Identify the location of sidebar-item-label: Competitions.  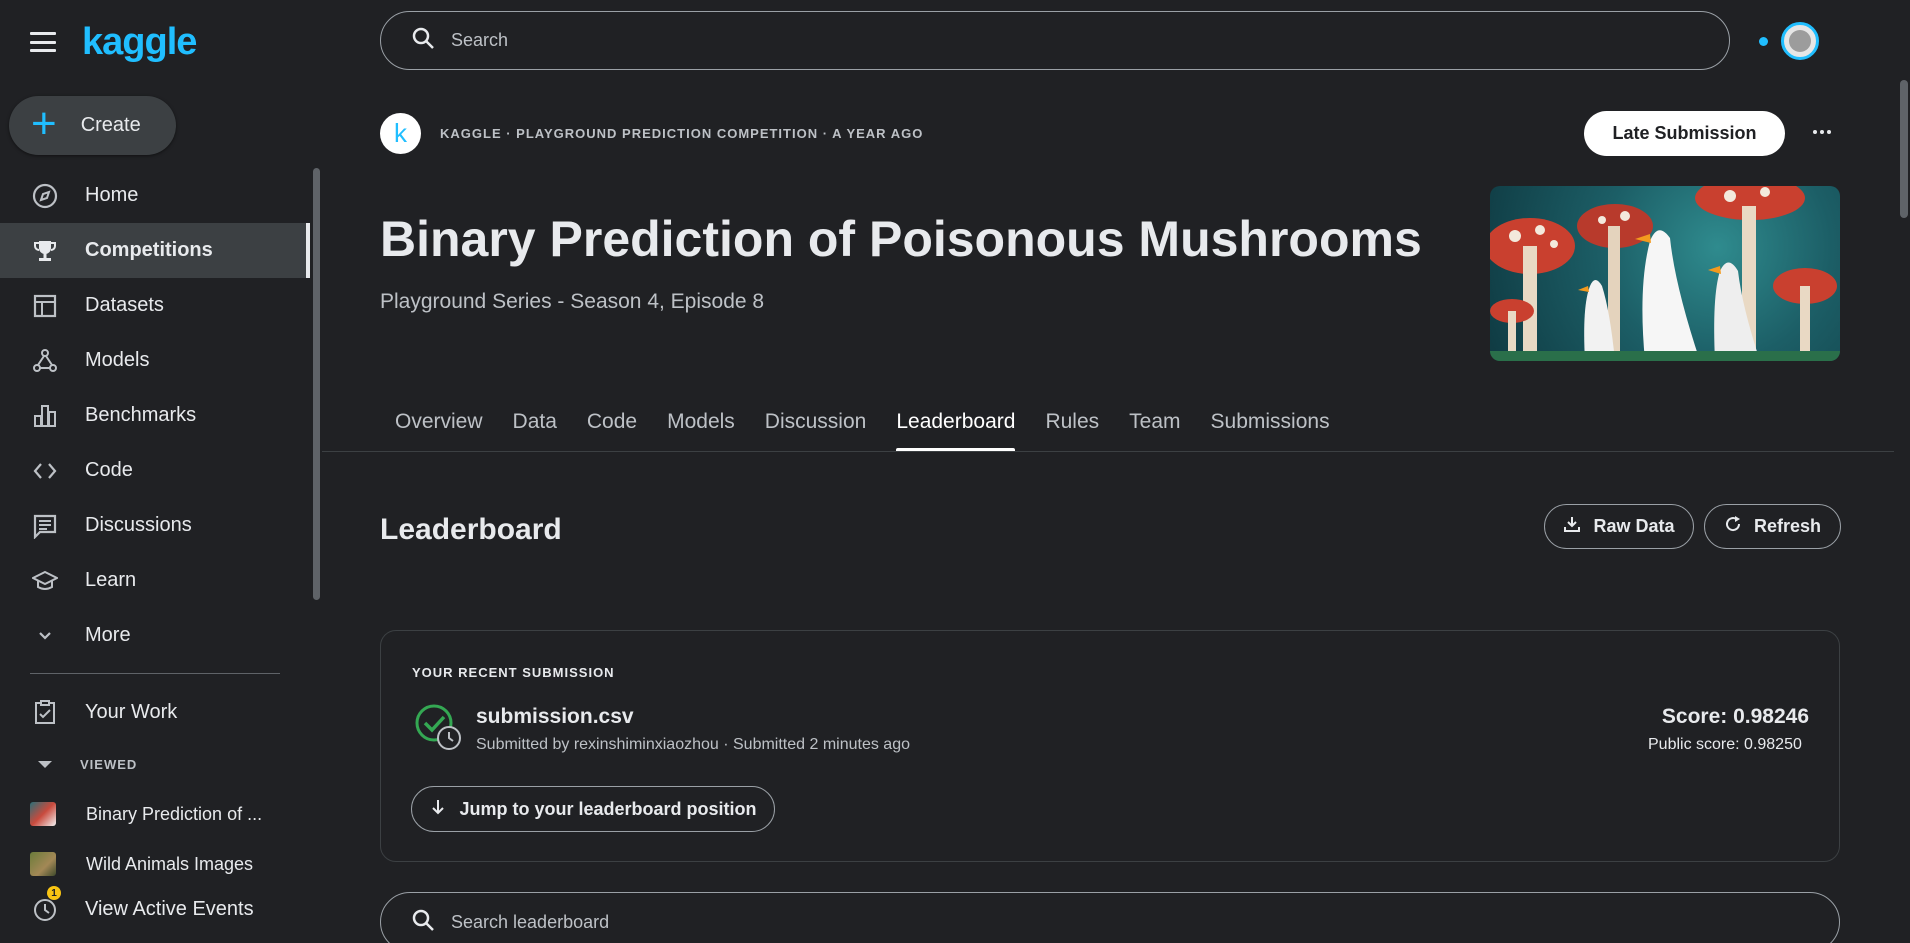
(149, 250).